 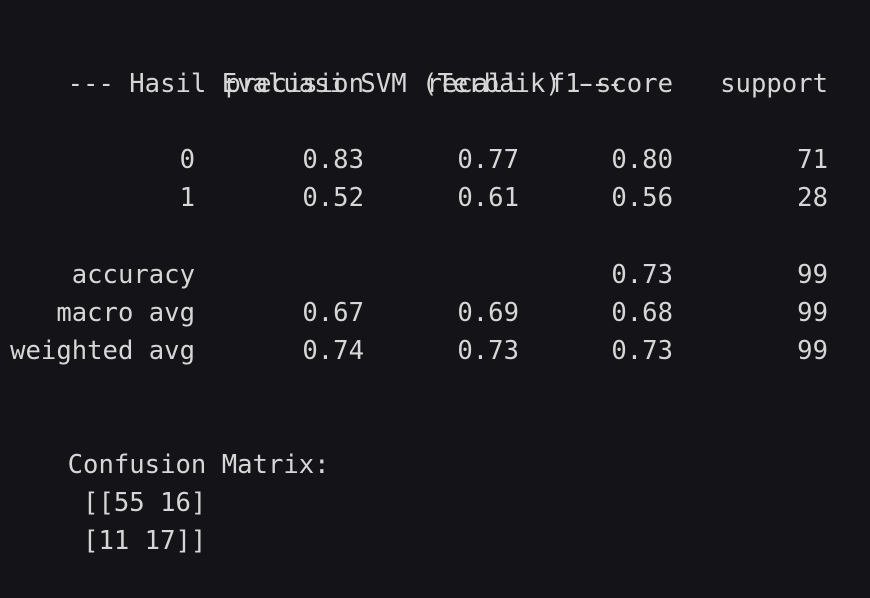 What do you see at coordinates (611, 84) in the screenshot?
I see `header-f1-score: f1-score` at bounding box center [611, 84].